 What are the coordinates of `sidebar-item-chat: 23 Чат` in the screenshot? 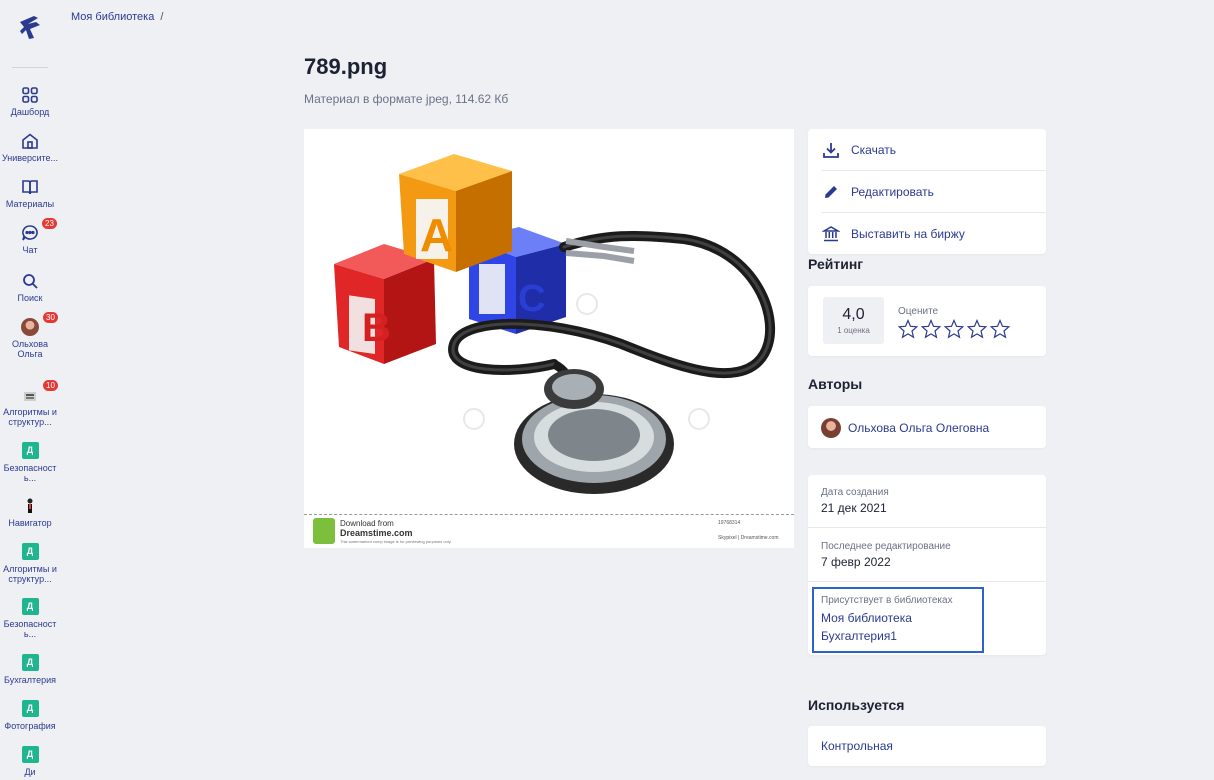 It's located at (30, 236).